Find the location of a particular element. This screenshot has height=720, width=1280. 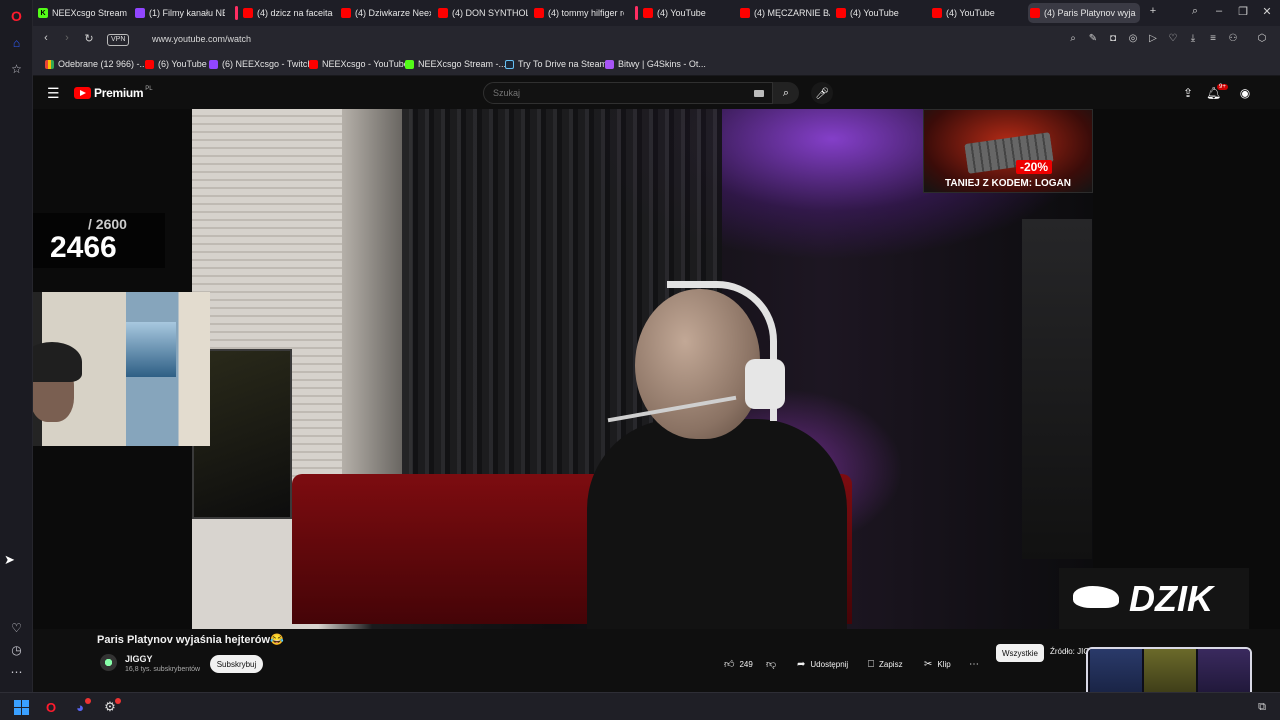

streamer is located at coordinates (717, 455).